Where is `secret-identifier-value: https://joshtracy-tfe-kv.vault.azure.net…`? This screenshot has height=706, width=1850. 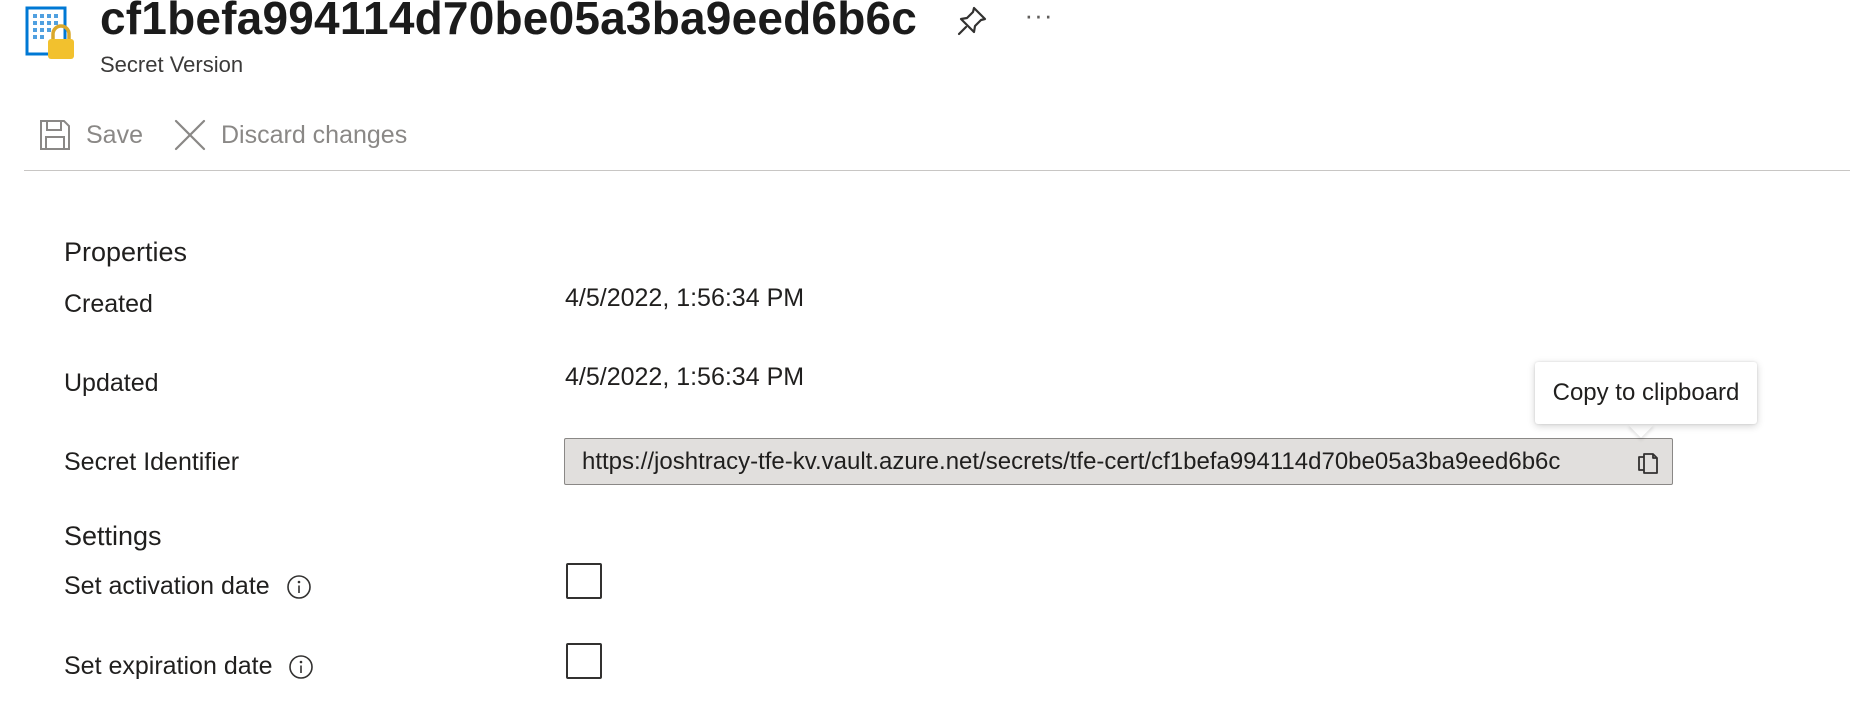 secret-identifier-value: https://joshtracy-tfe-kv.vault.azure.net… is located at coordinates (1096, 462).